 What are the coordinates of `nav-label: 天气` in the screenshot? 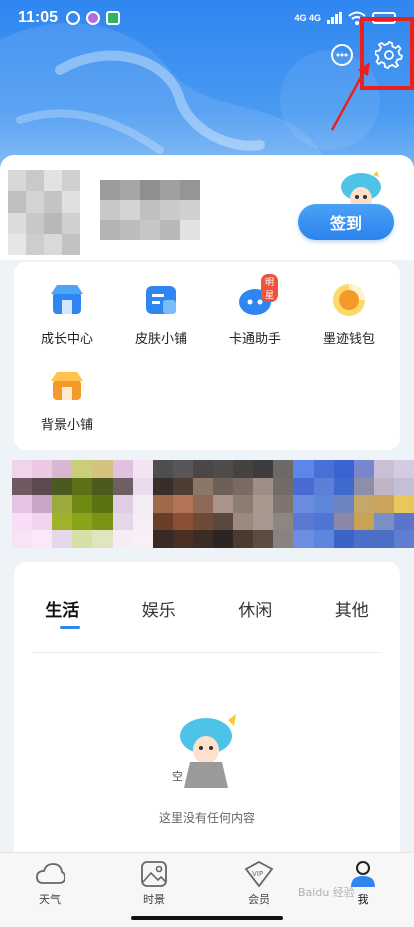 It's located at (50, 899).